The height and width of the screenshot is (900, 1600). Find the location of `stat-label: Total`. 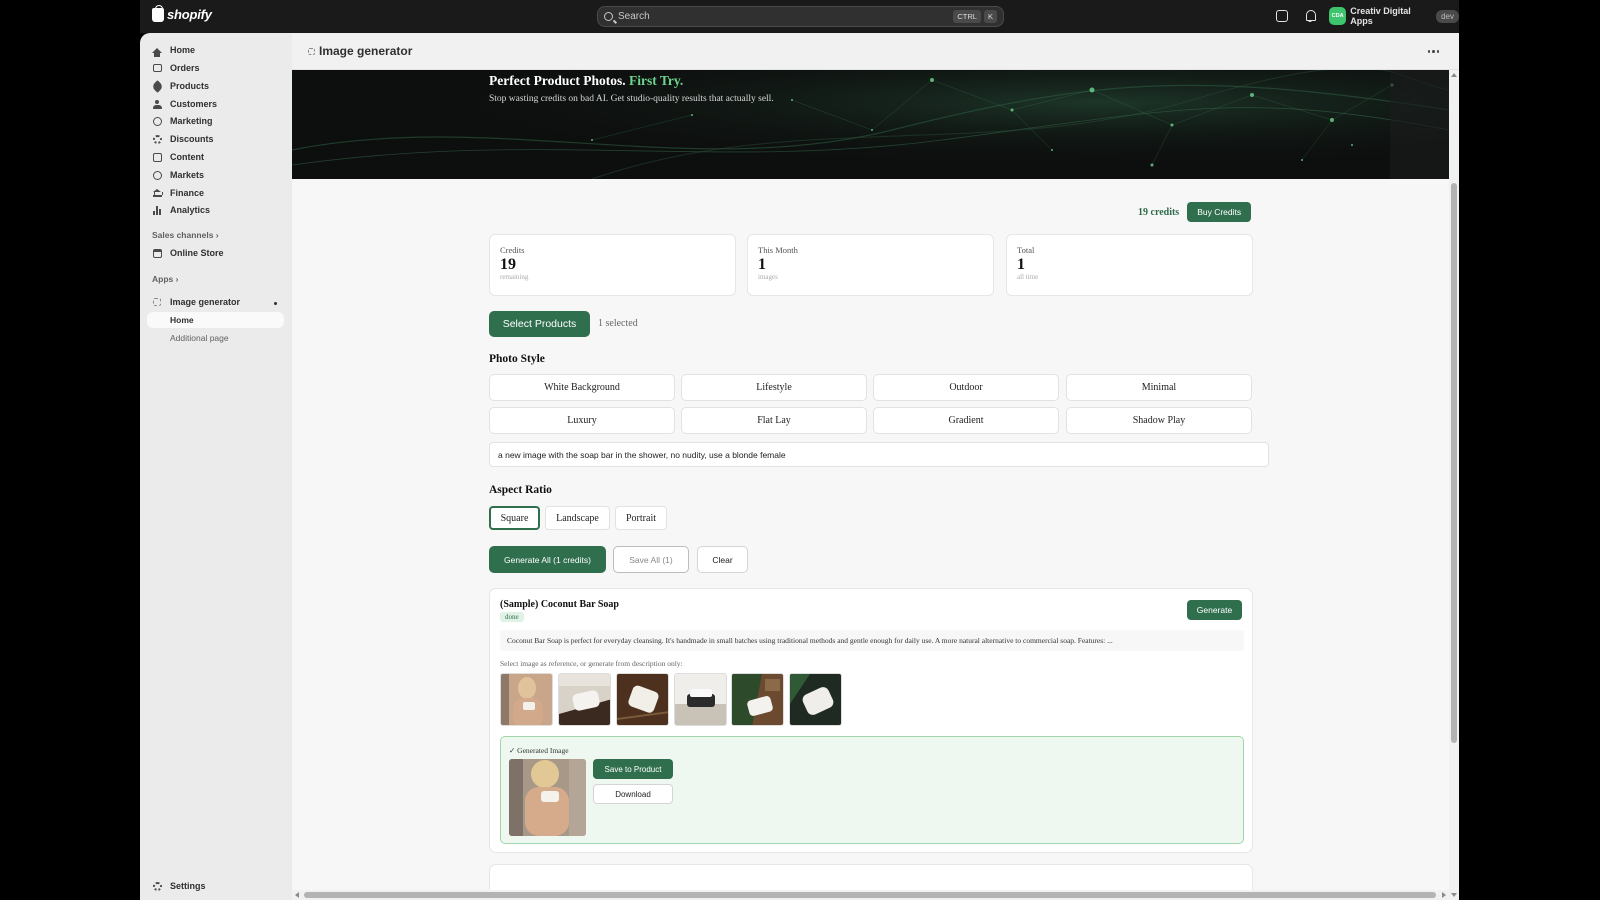

stat-label: Total is located at coordinates (1026, 250).